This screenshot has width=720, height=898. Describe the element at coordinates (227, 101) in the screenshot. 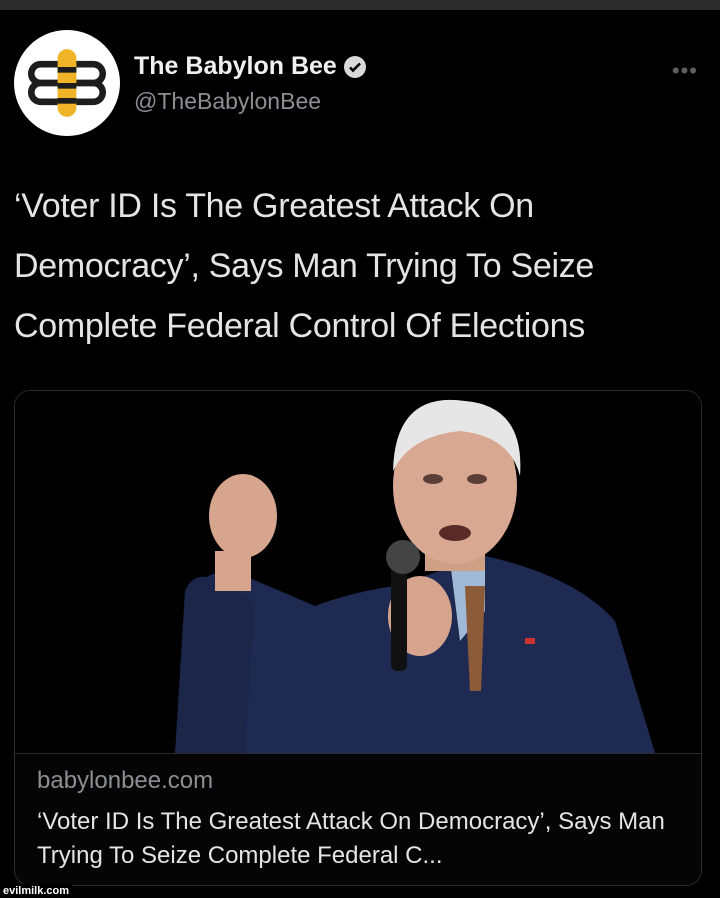

I see `author-handle: @TheBabylonBee` at that location.